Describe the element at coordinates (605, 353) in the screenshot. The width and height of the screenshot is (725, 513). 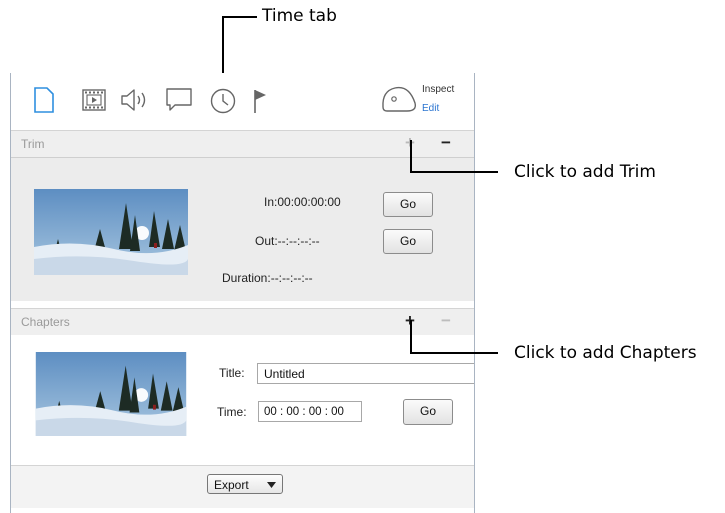
I see `add-chapters-callout: Click to add Chapters` at that location.